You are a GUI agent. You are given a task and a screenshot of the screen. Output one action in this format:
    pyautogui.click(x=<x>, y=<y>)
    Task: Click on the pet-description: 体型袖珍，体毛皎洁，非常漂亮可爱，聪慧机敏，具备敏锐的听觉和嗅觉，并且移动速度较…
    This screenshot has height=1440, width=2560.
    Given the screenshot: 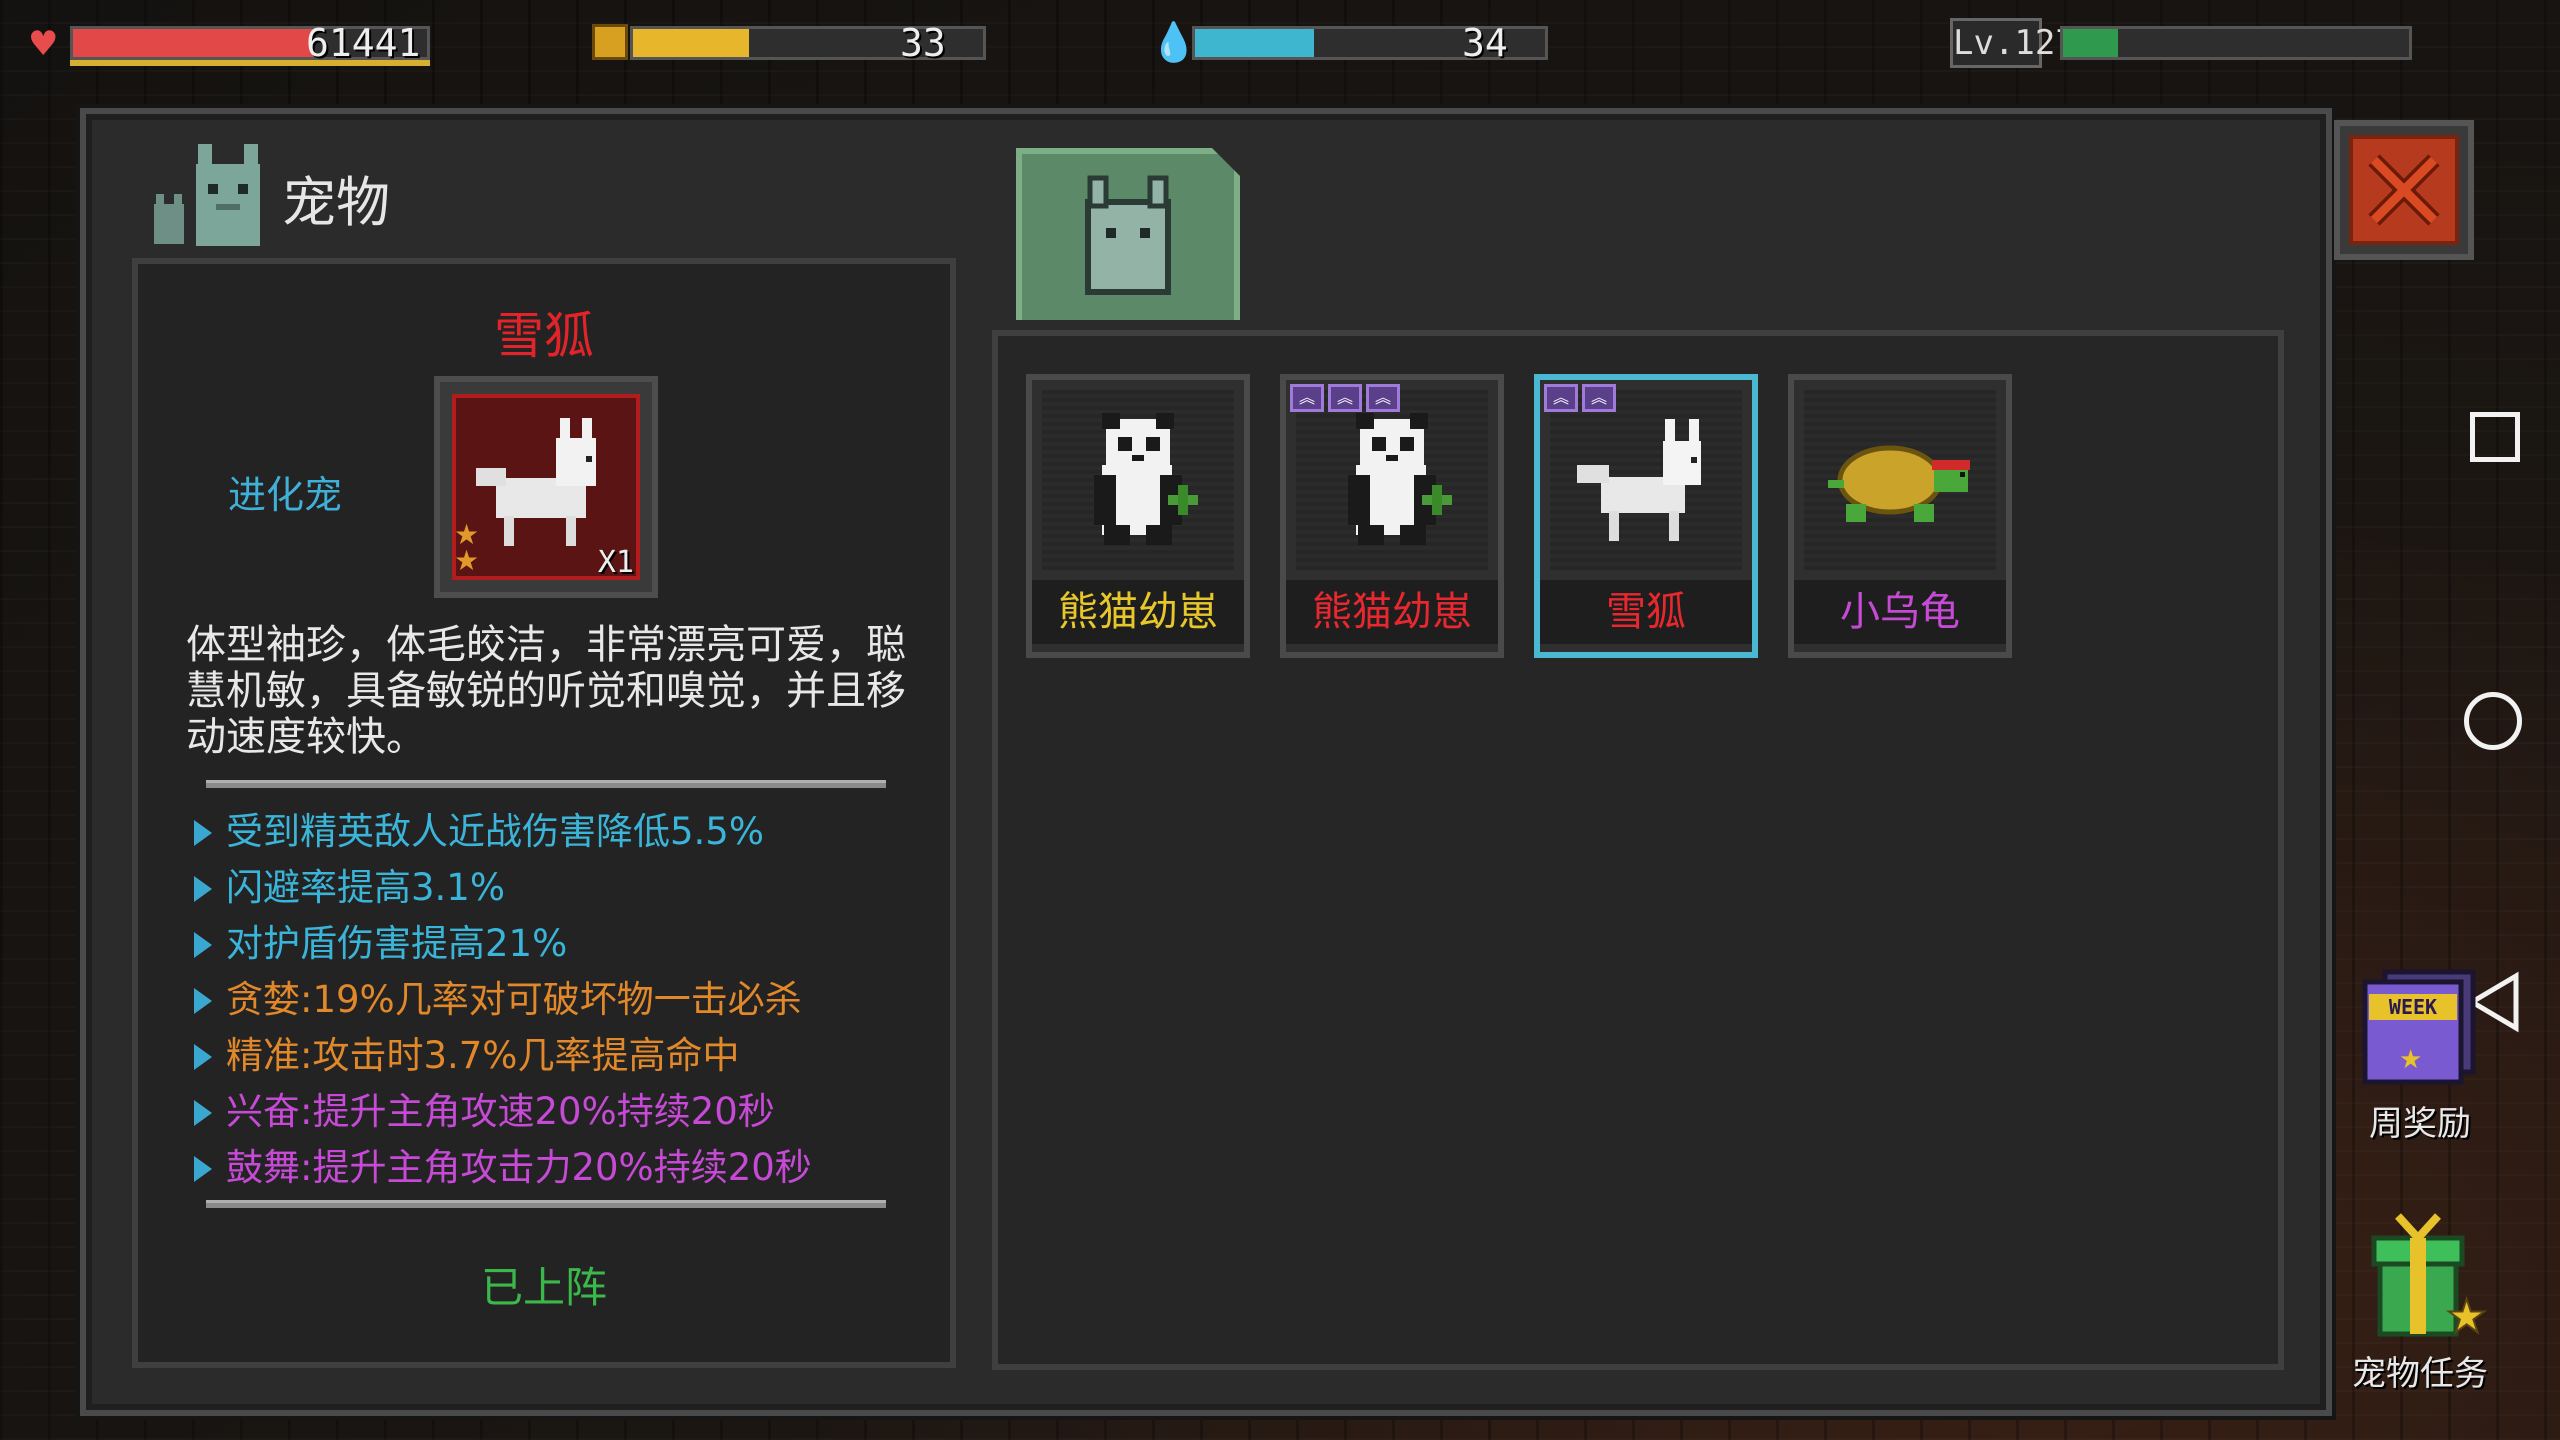 What is the action you would take?
    pyautogui.click(x=546, y=691)
    